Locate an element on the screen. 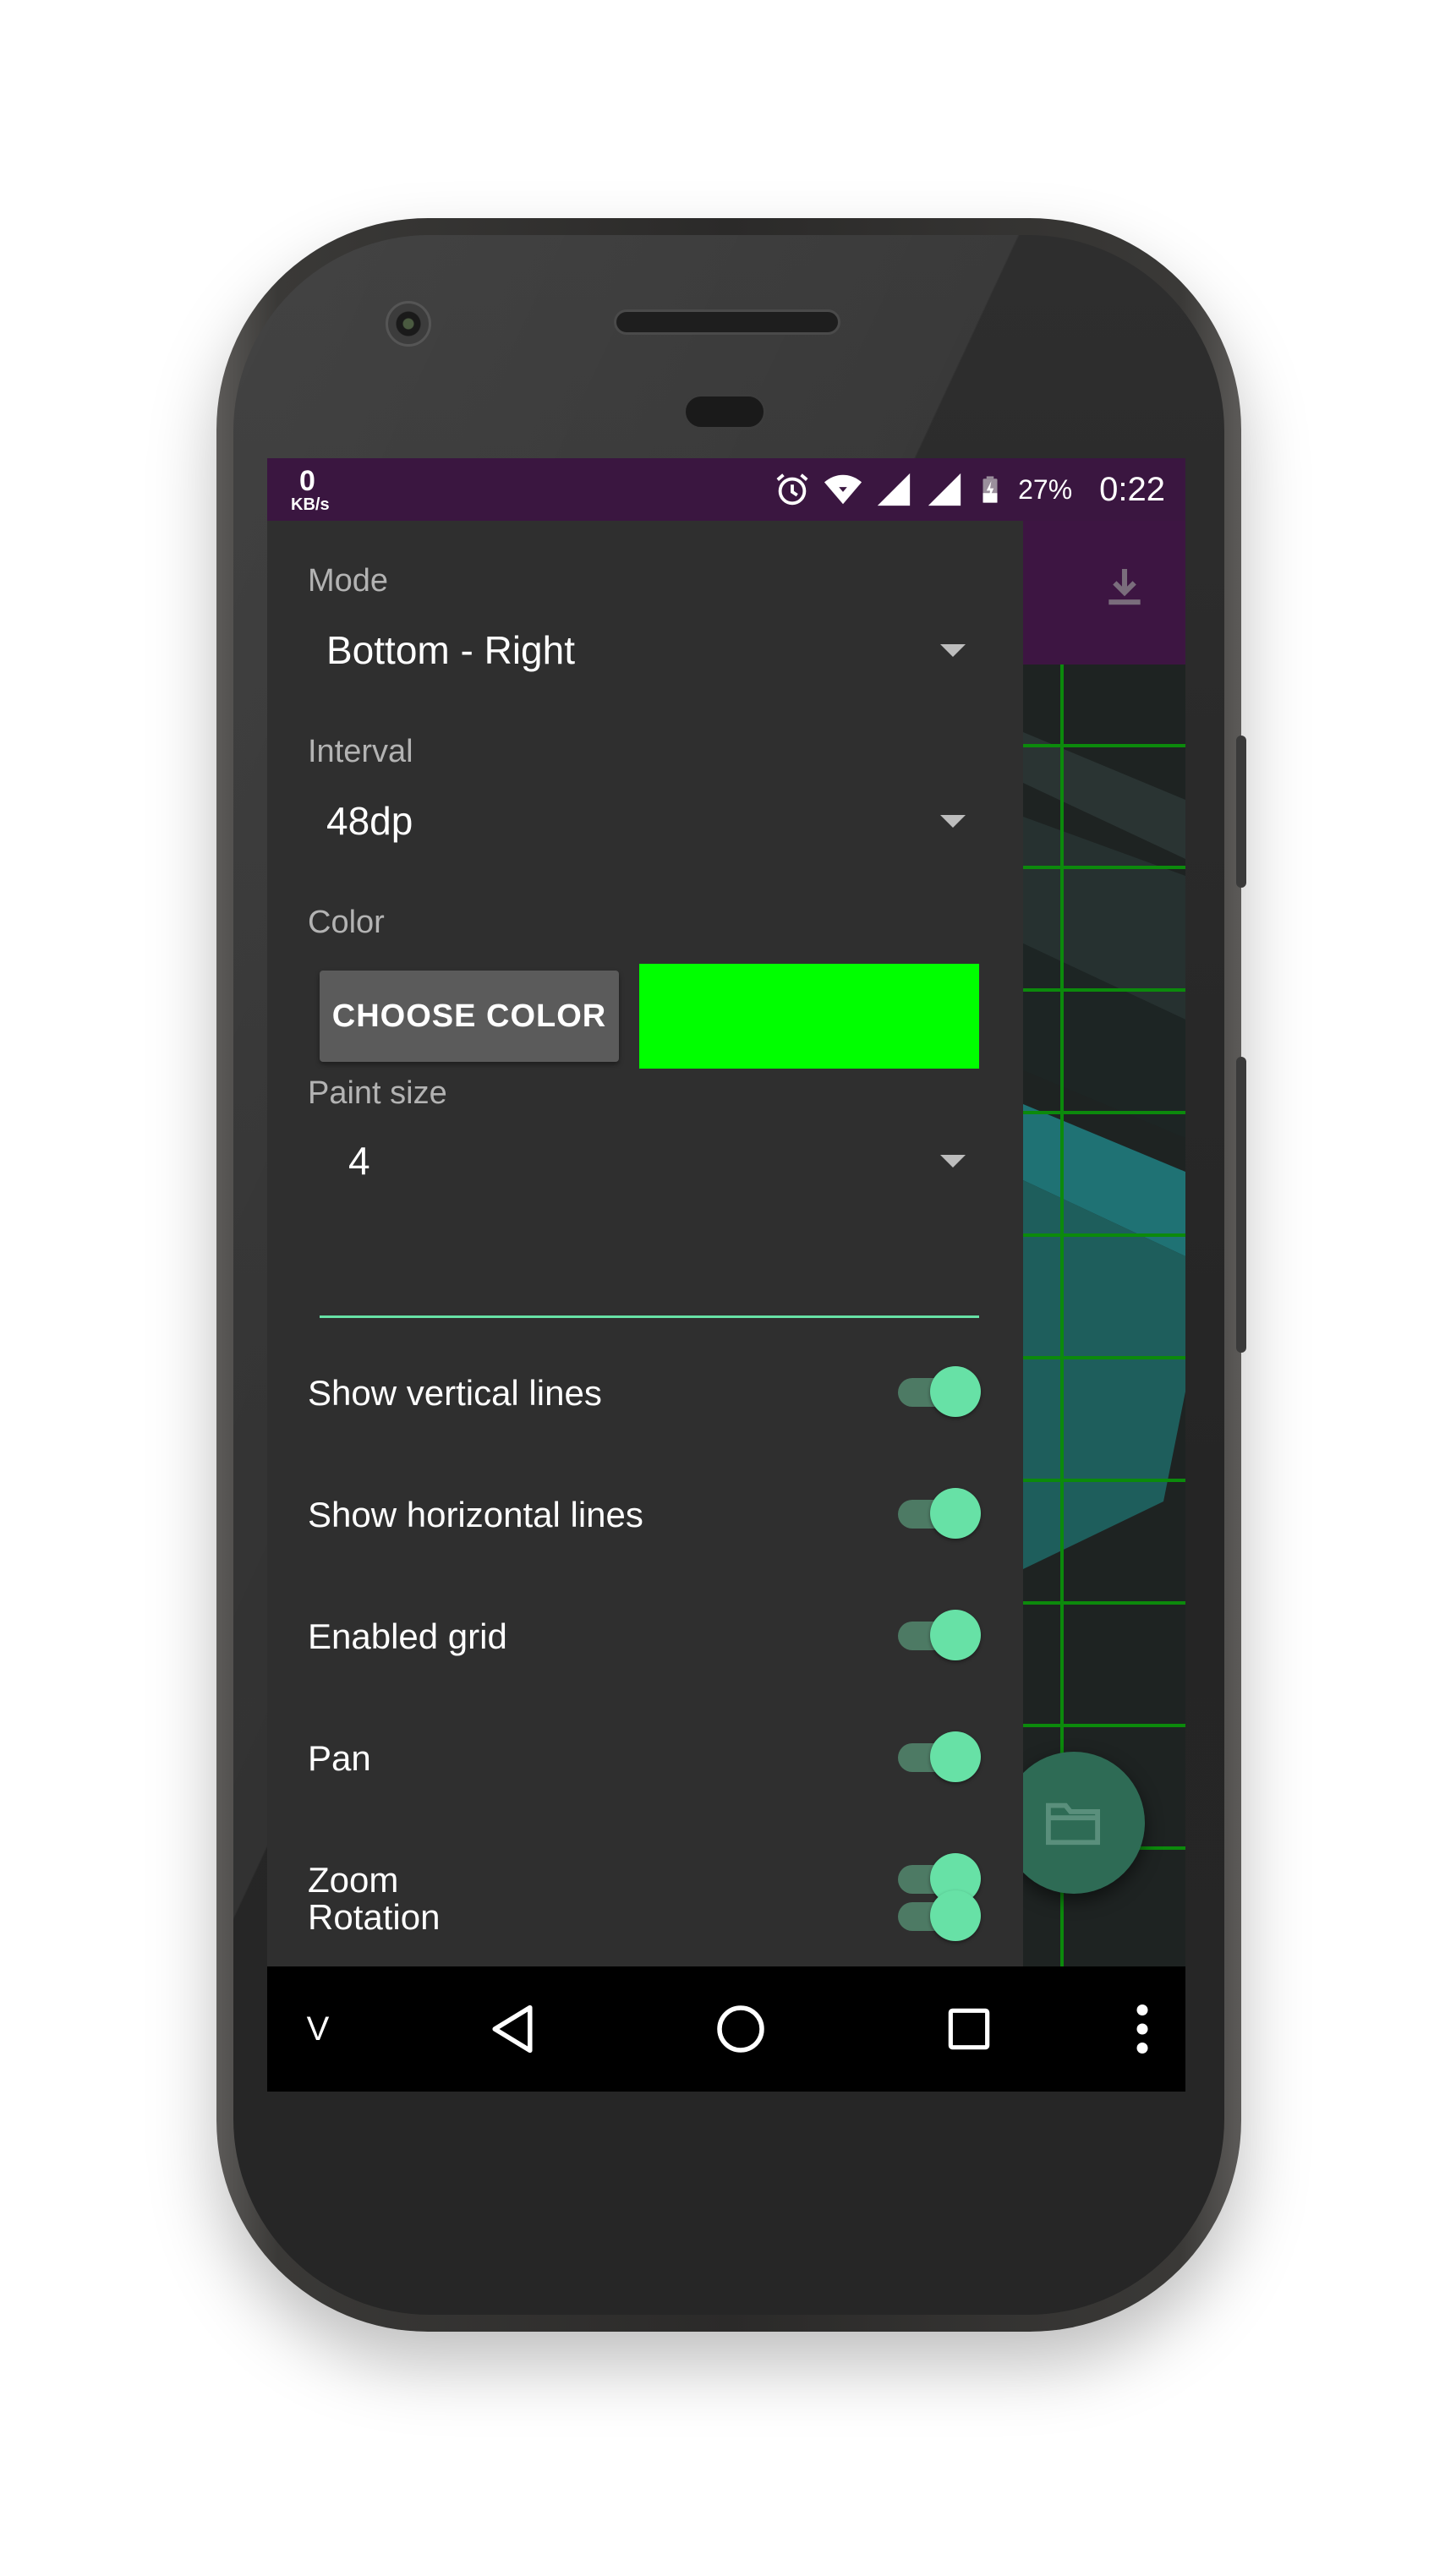 The width and height of the screenshot is (1456, 2576). recents-button is located at coordinates (969, 2029).